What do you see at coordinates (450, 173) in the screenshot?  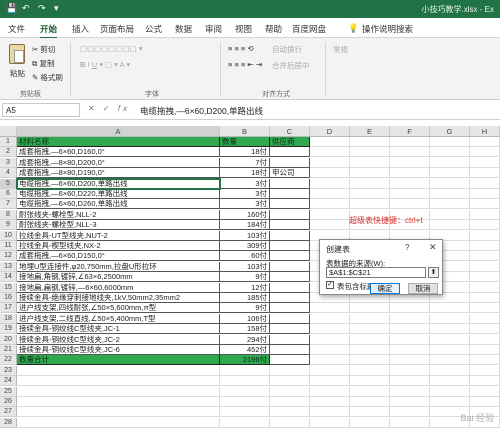 I see `cell-g4` at bounding box center [450, 173].